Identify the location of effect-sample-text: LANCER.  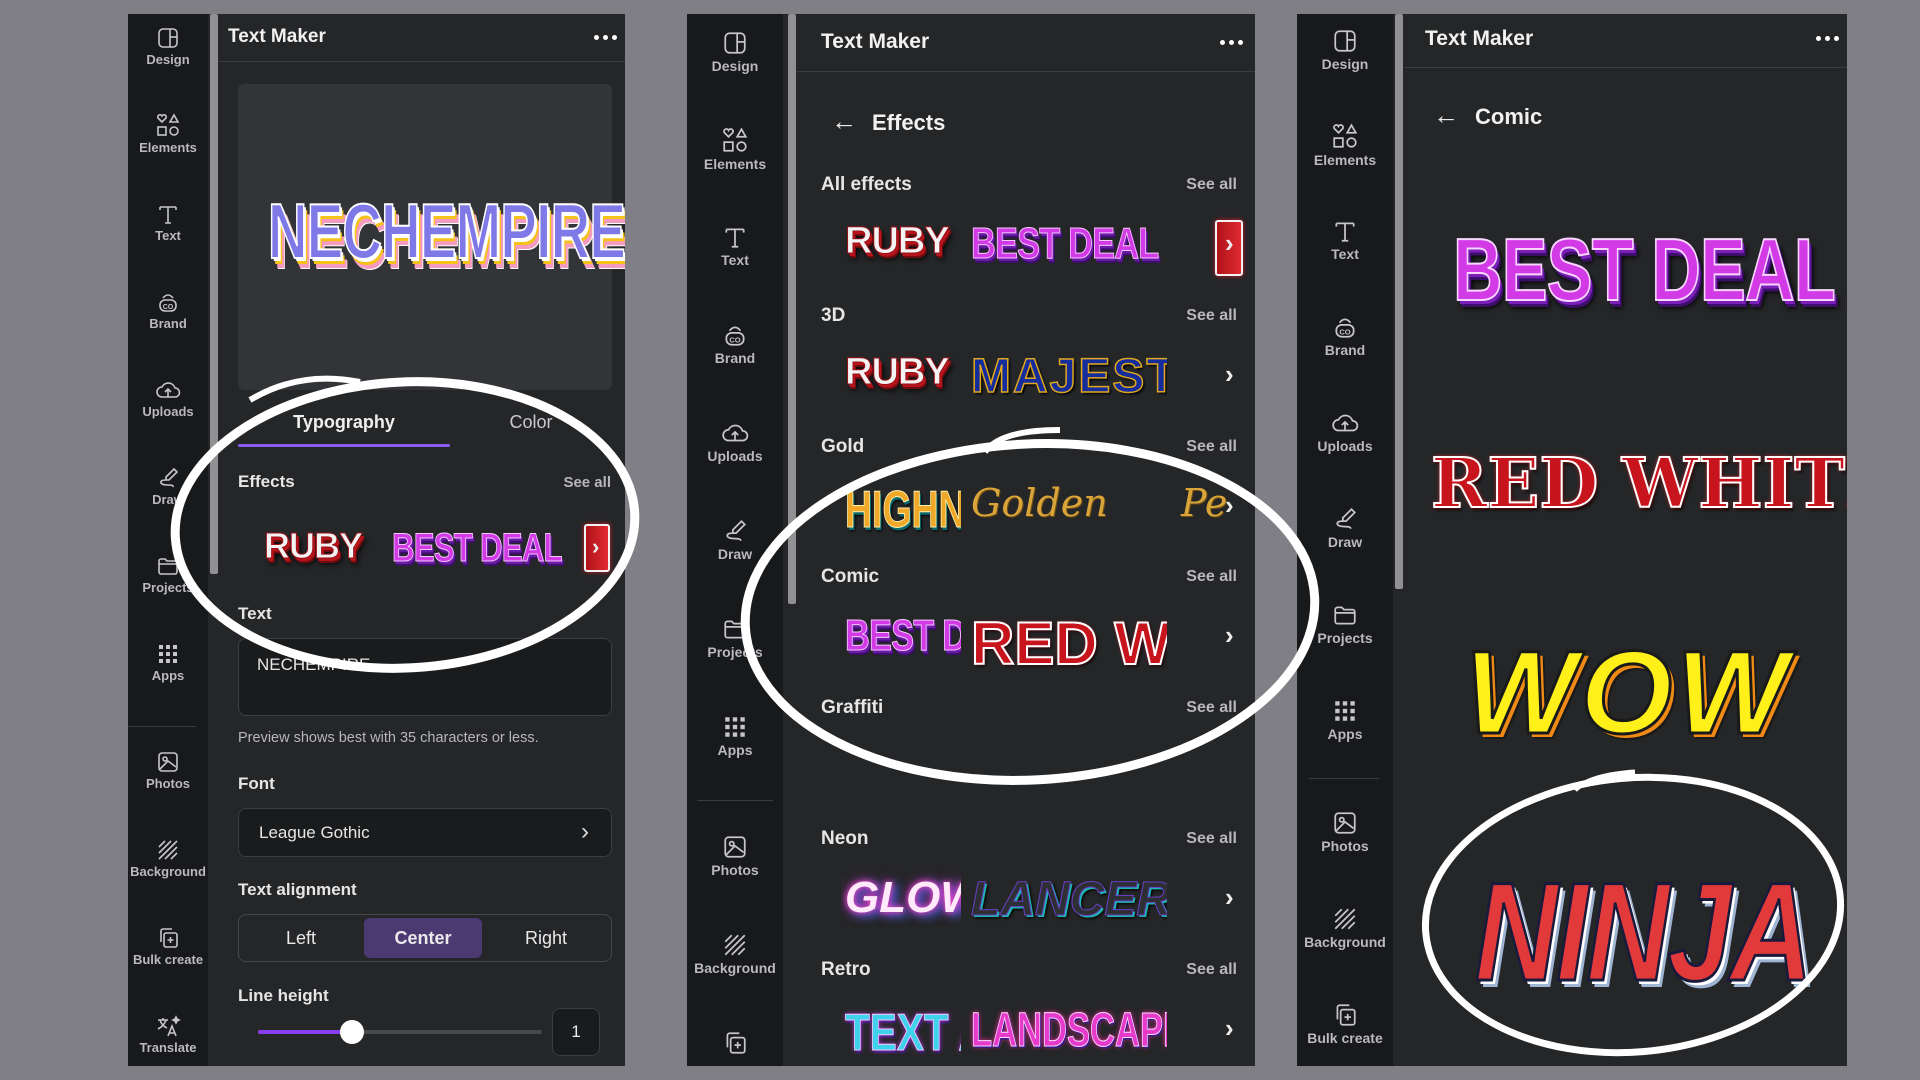
(1069, 899).